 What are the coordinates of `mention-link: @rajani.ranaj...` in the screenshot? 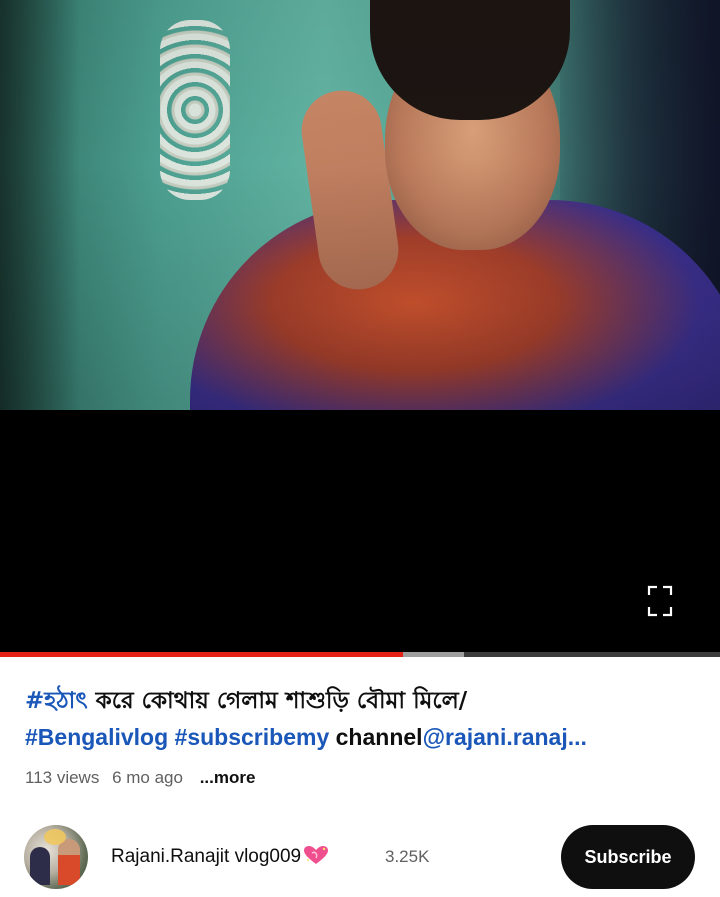 It's located at (505, 737).